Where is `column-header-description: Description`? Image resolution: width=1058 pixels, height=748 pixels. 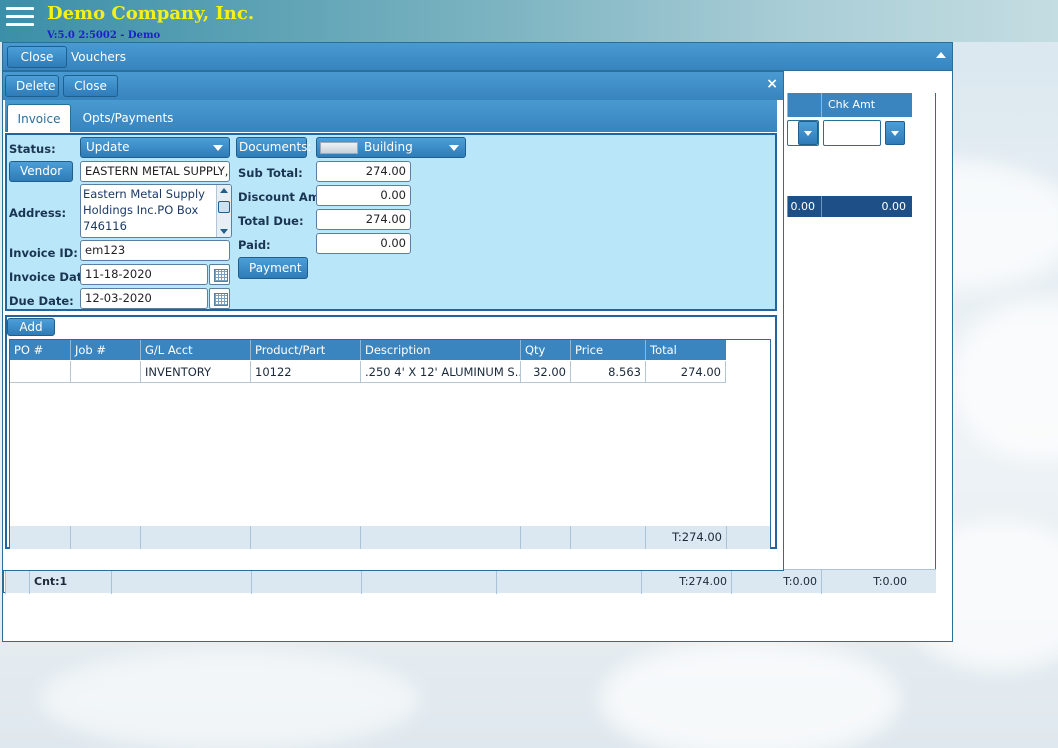
column-header-description: Description is located at coordinates (440, 350).